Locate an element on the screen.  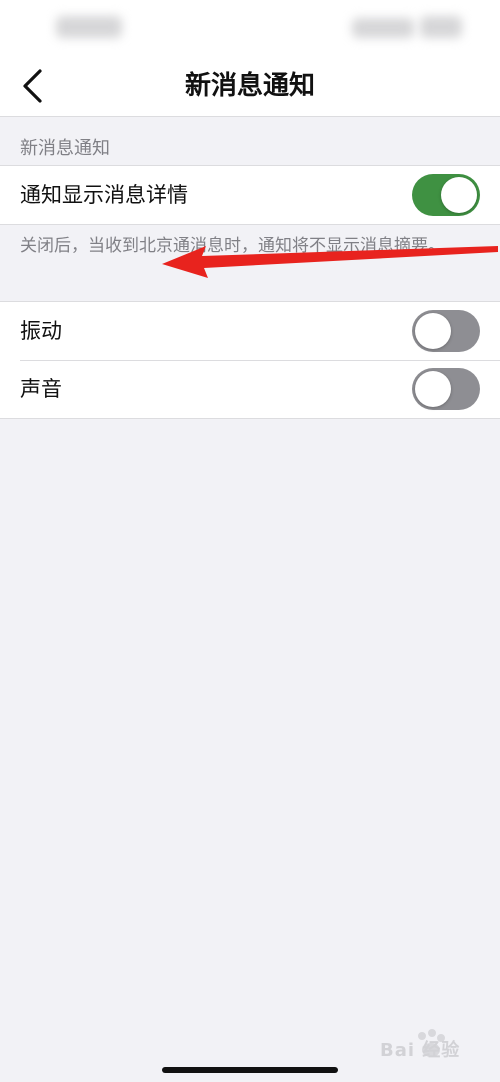
row-sound: 声音 is located at coordinates (250, 389).